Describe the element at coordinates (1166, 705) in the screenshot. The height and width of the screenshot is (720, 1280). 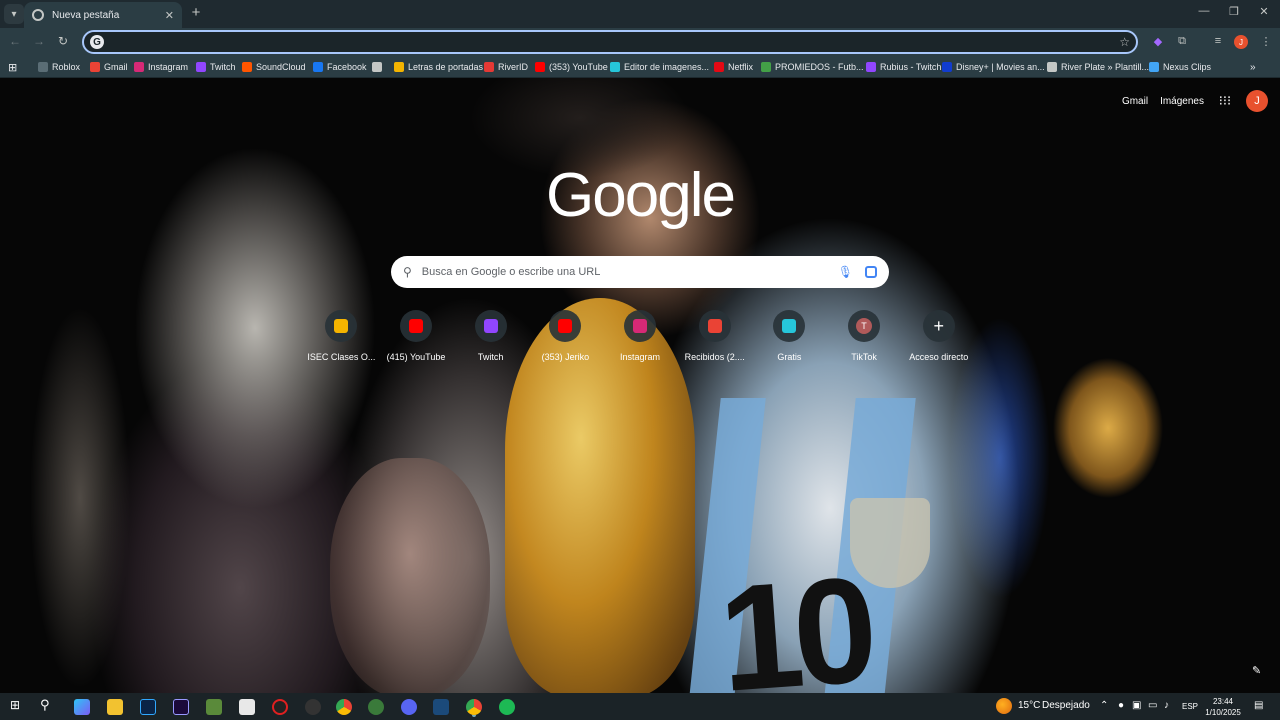
I see `volume-icon: ♪` at that location.